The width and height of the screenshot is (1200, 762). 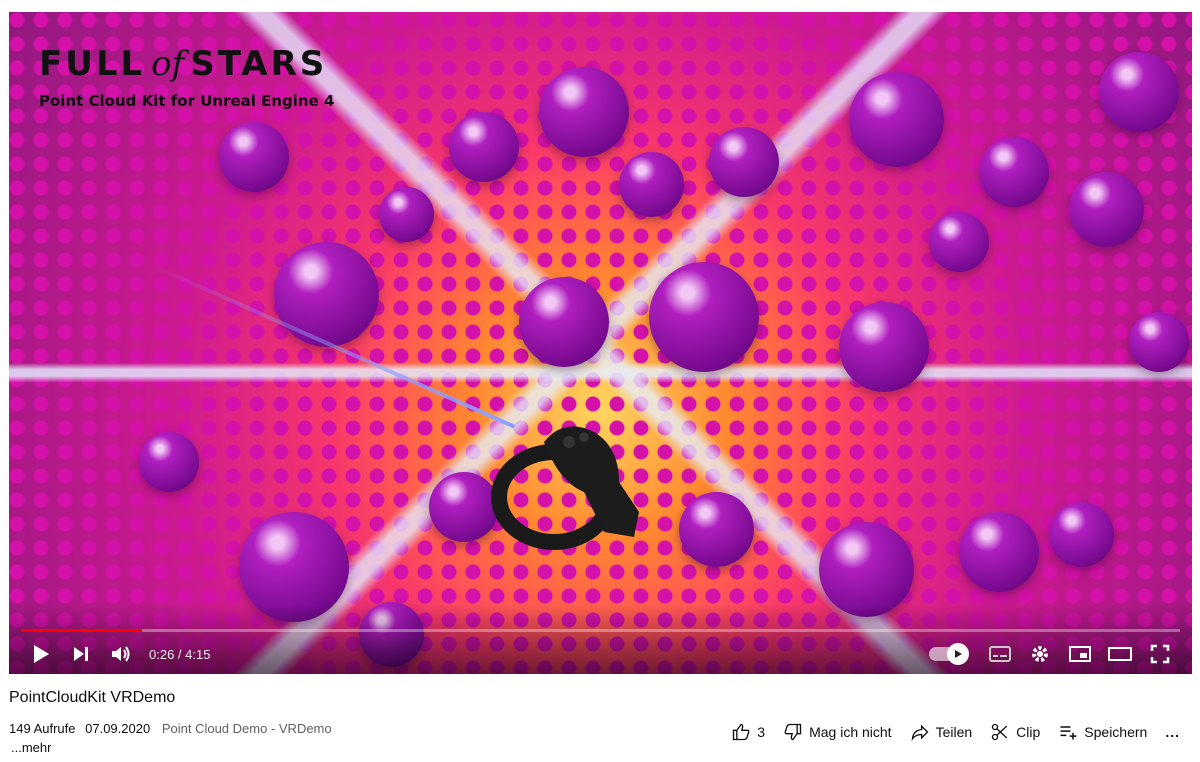 I want to click on overlay-title: FULL of STARS, so click(x=183, y=64).